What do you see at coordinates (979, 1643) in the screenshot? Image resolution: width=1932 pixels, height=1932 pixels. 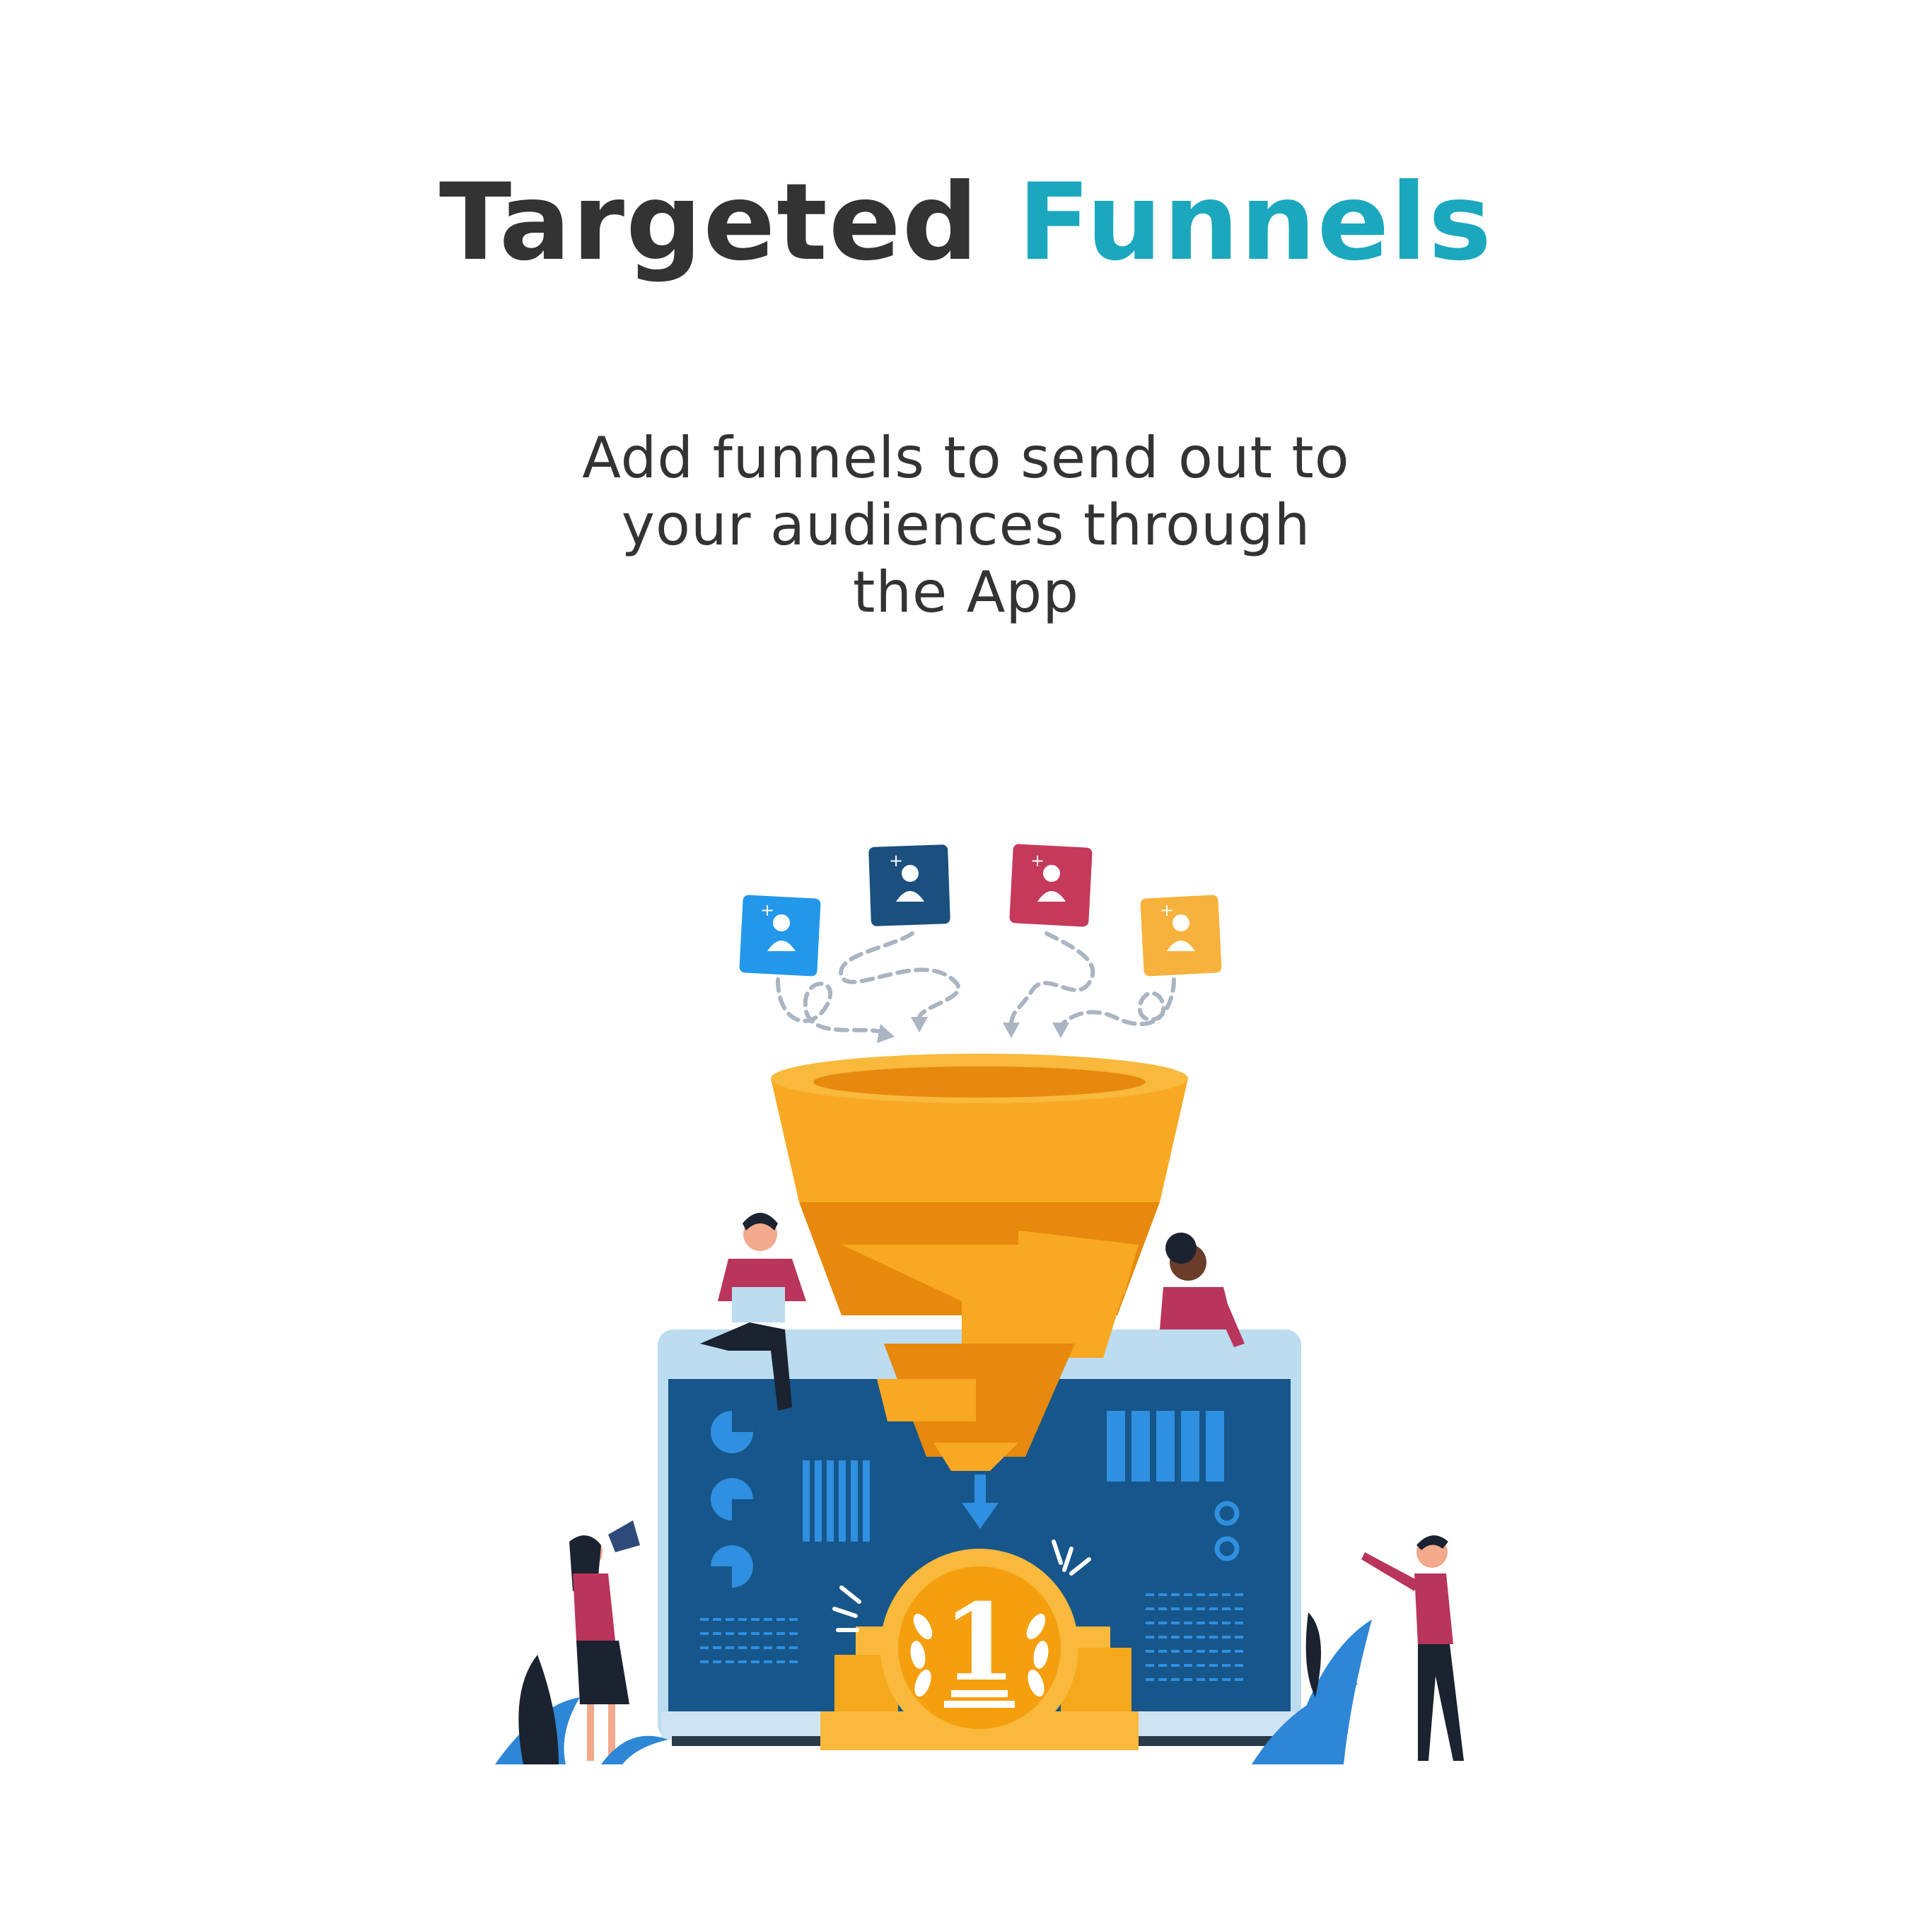 I see `medal-number: 1` at bounding box center [979, 1643].